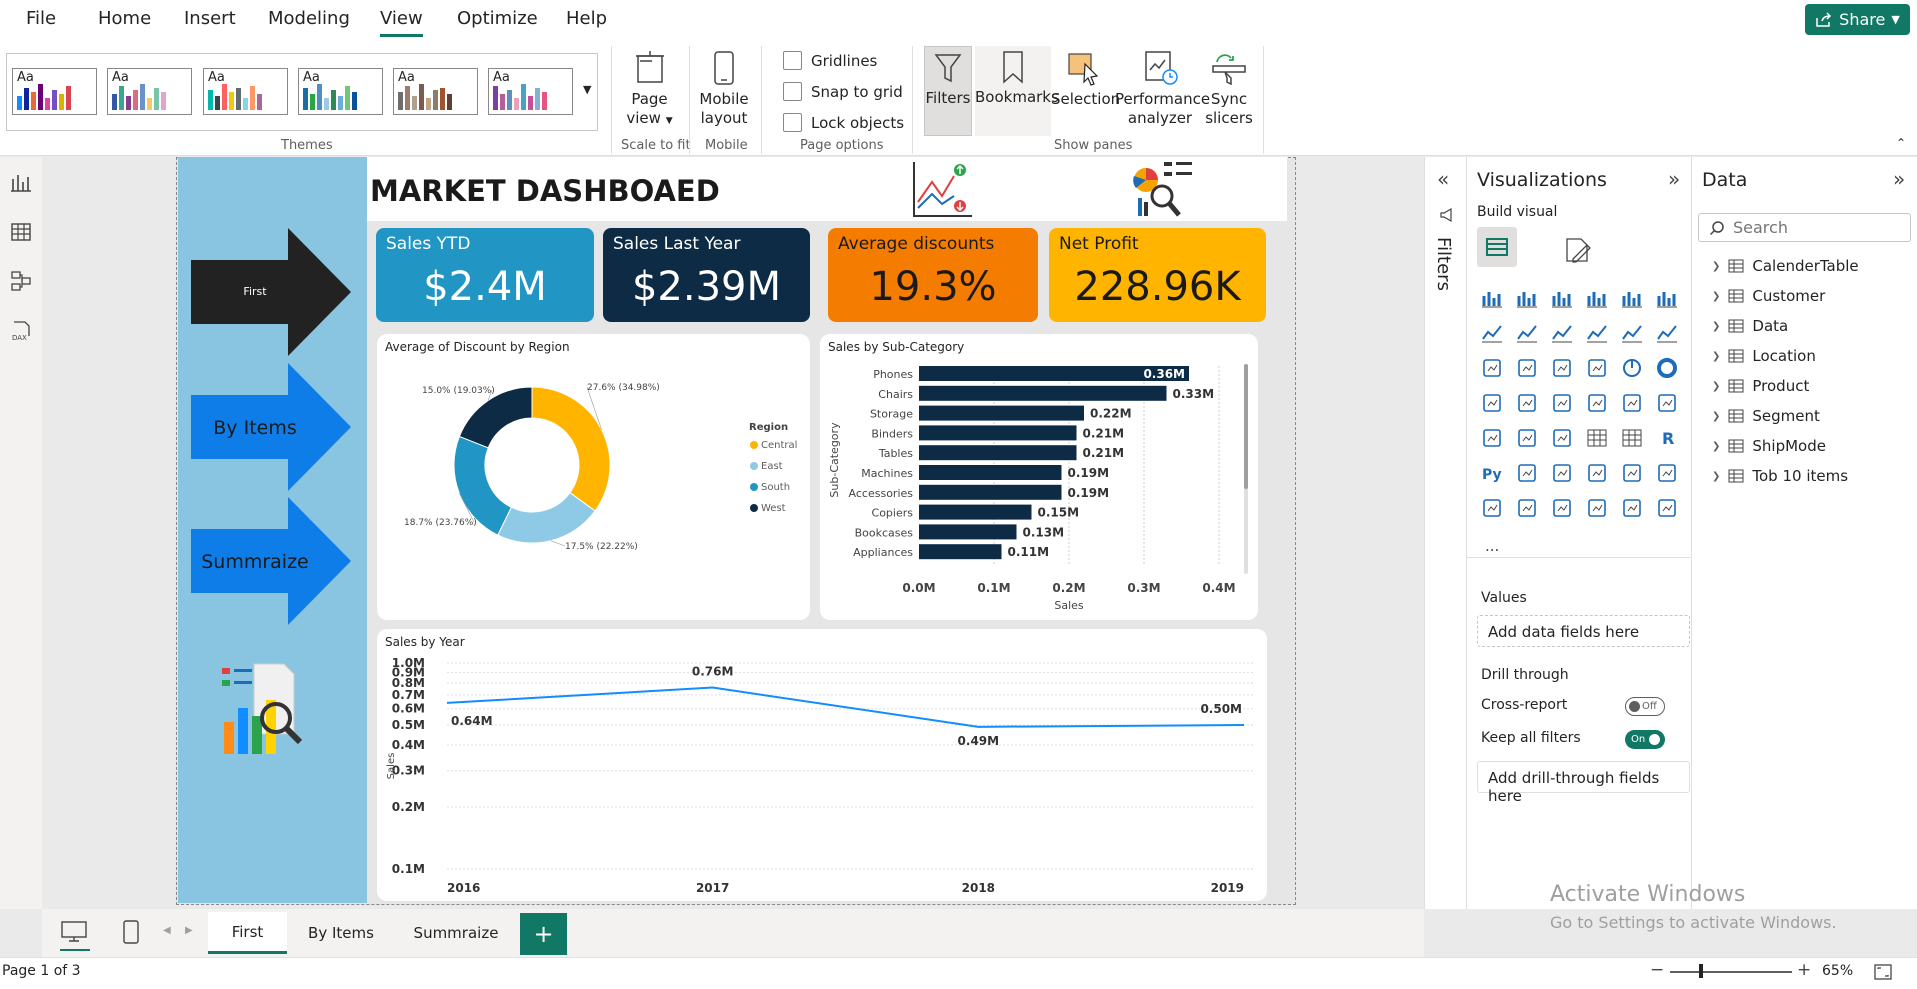  What do you see at coordinates (435, 91) in the screenshot?
I see `theme-option-5: Aa` at bounding box center [435, 91].